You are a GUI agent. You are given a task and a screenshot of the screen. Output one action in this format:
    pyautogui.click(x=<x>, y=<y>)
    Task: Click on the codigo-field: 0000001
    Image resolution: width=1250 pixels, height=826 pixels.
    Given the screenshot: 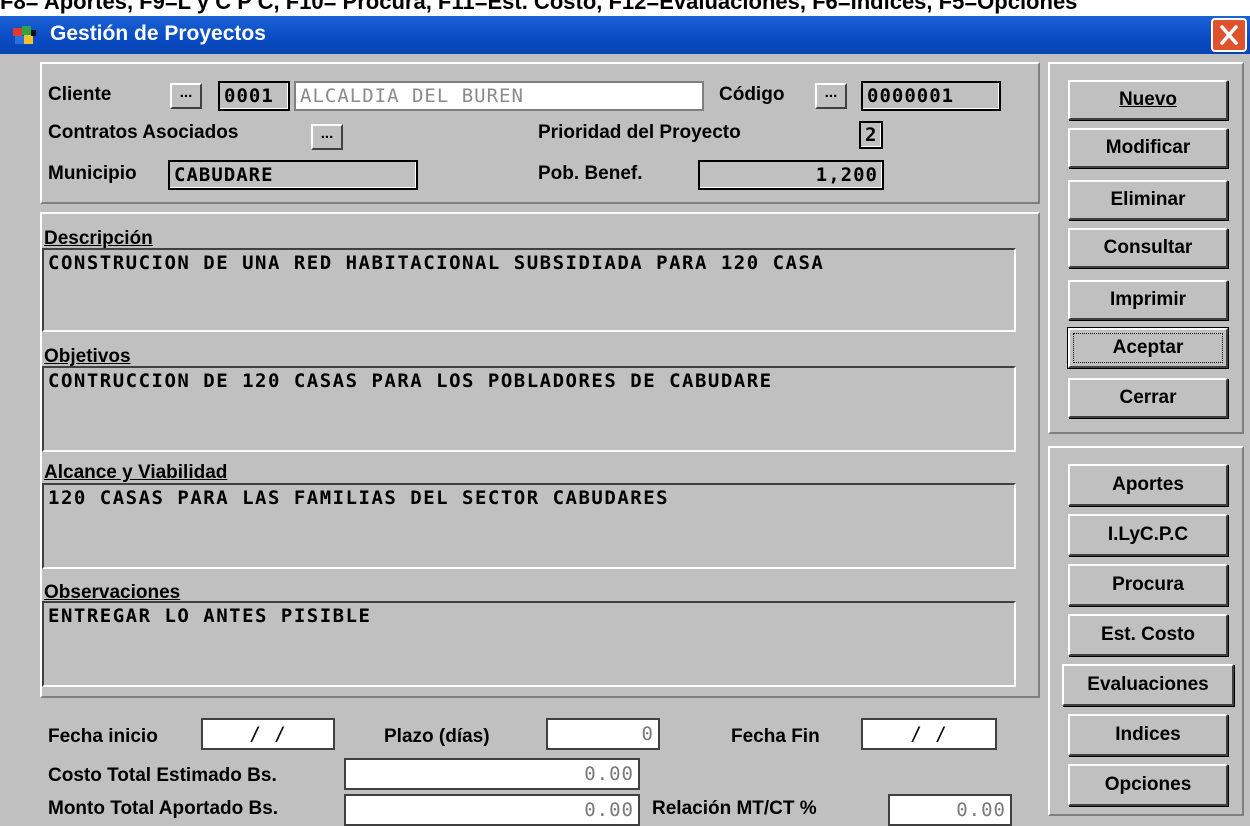 What is the action you would take?
    pyautogui.click(x=931, y=96)
    